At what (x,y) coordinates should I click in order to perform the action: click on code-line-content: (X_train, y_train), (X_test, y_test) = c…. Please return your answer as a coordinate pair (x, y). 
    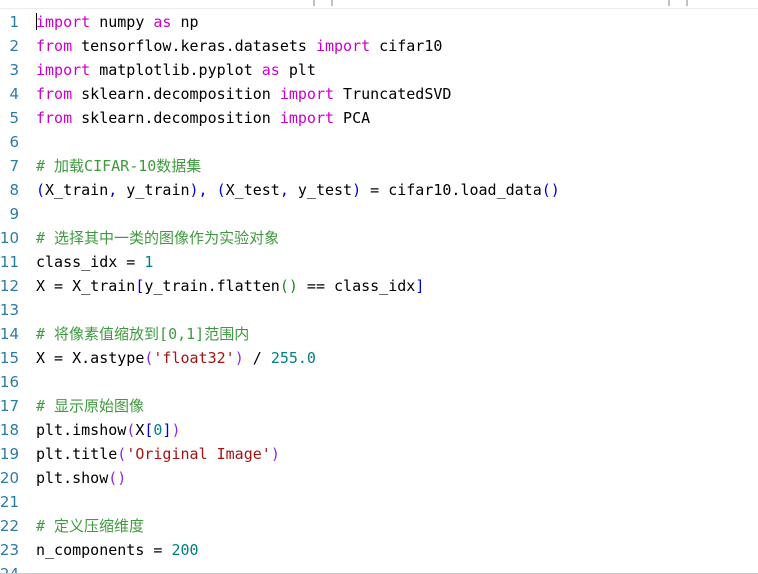
    Looking at the image, I should click on (298, 190).